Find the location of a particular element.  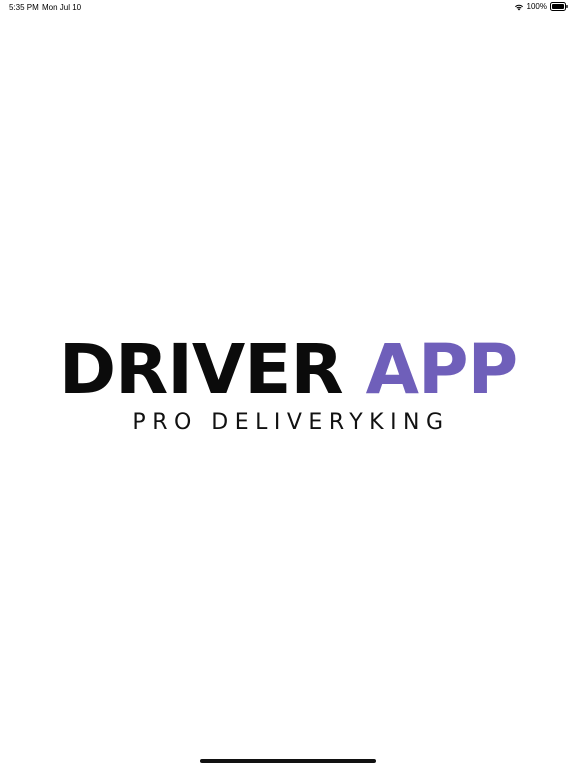

battery-icon is located at coordinates (559, 6).